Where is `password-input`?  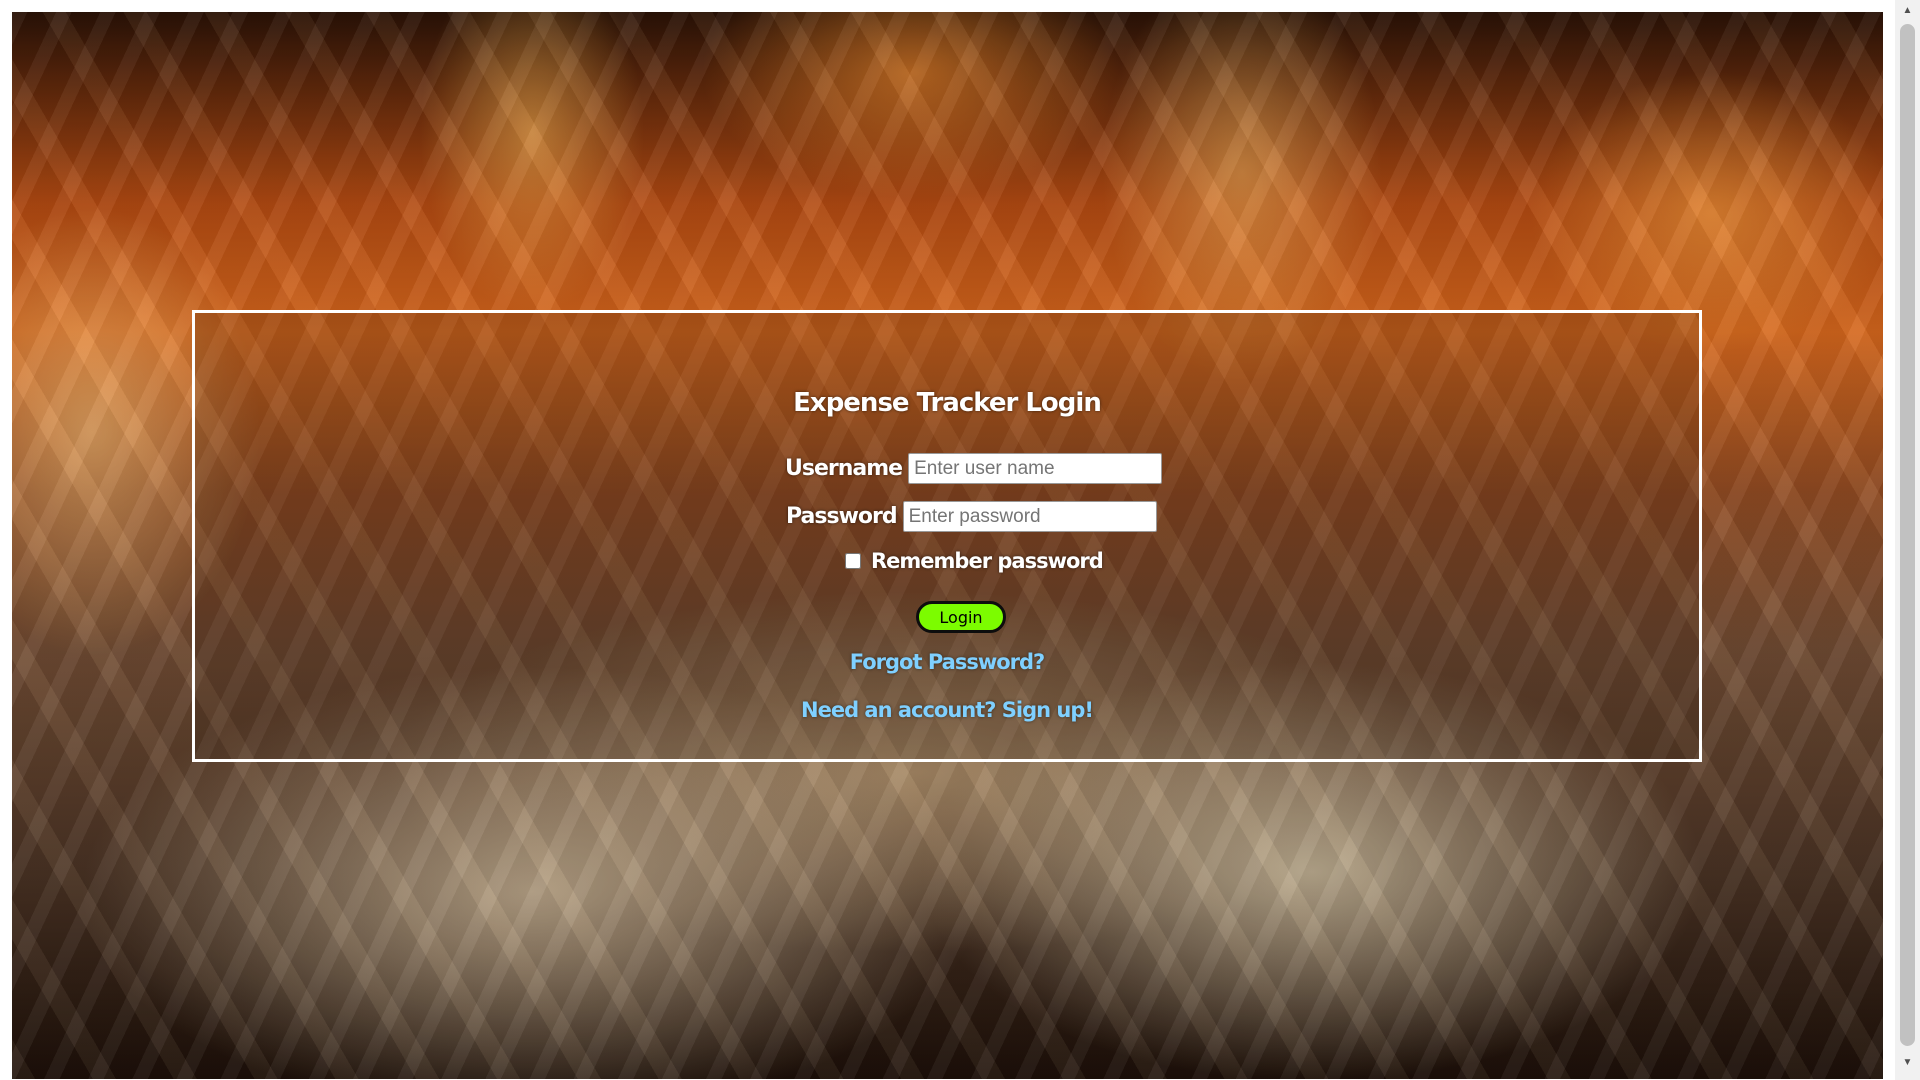 password-input is located at coordinates (1029, 516).